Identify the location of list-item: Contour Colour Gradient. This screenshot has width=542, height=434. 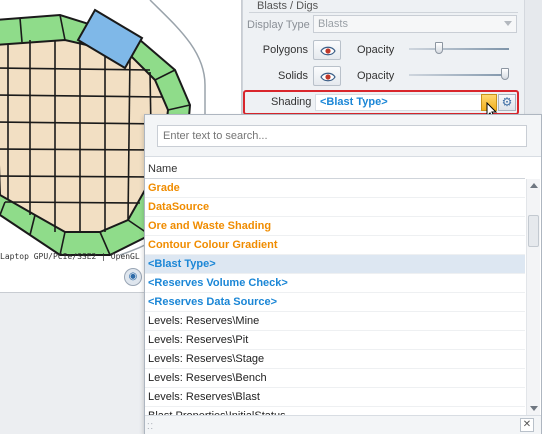
(335, 245).